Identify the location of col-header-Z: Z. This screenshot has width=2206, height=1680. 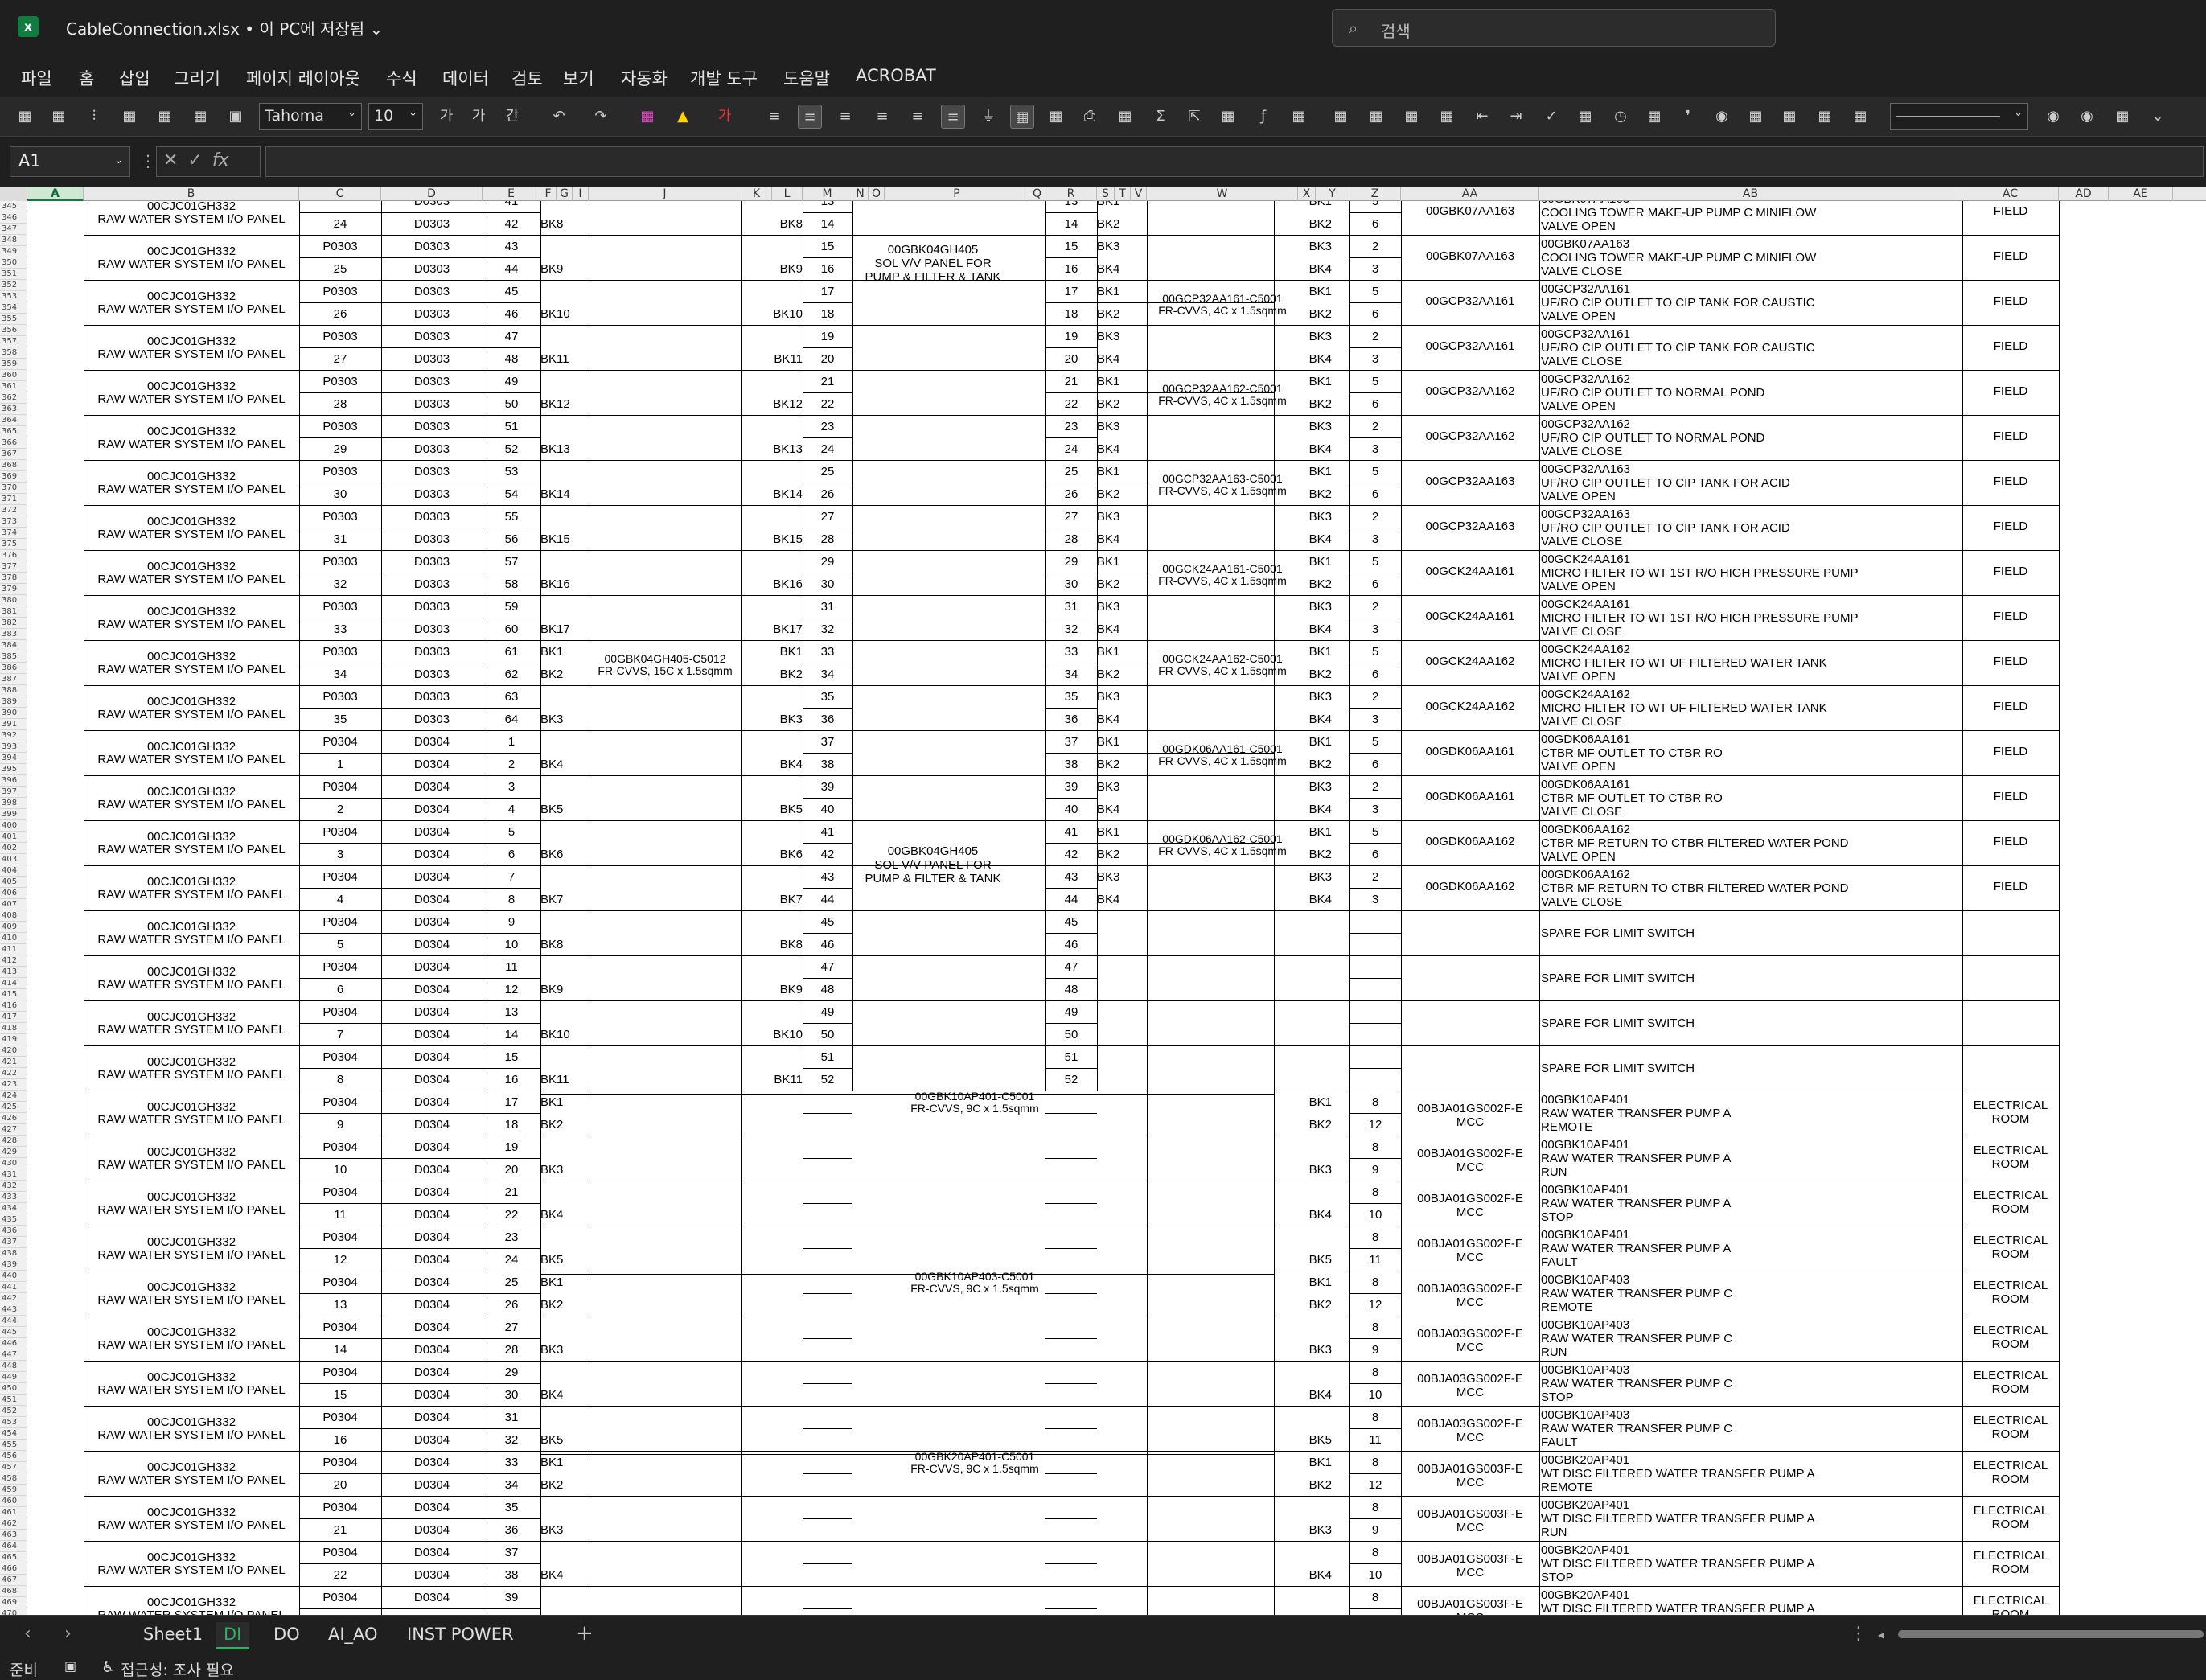
(1375, 194).